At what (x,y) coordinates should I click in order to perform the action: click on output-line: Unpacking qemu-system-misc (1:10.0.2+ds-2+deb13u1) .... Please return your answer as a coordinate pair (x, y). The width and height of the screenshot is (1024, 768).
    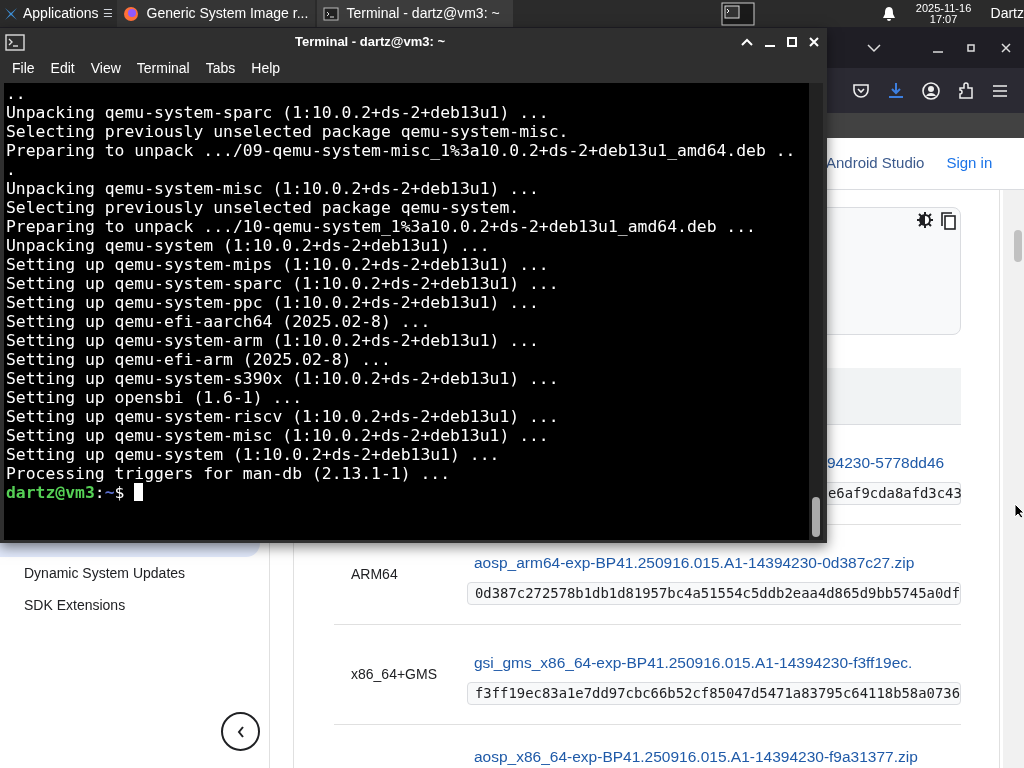
    Looking at the image, I should click on (272, 188).